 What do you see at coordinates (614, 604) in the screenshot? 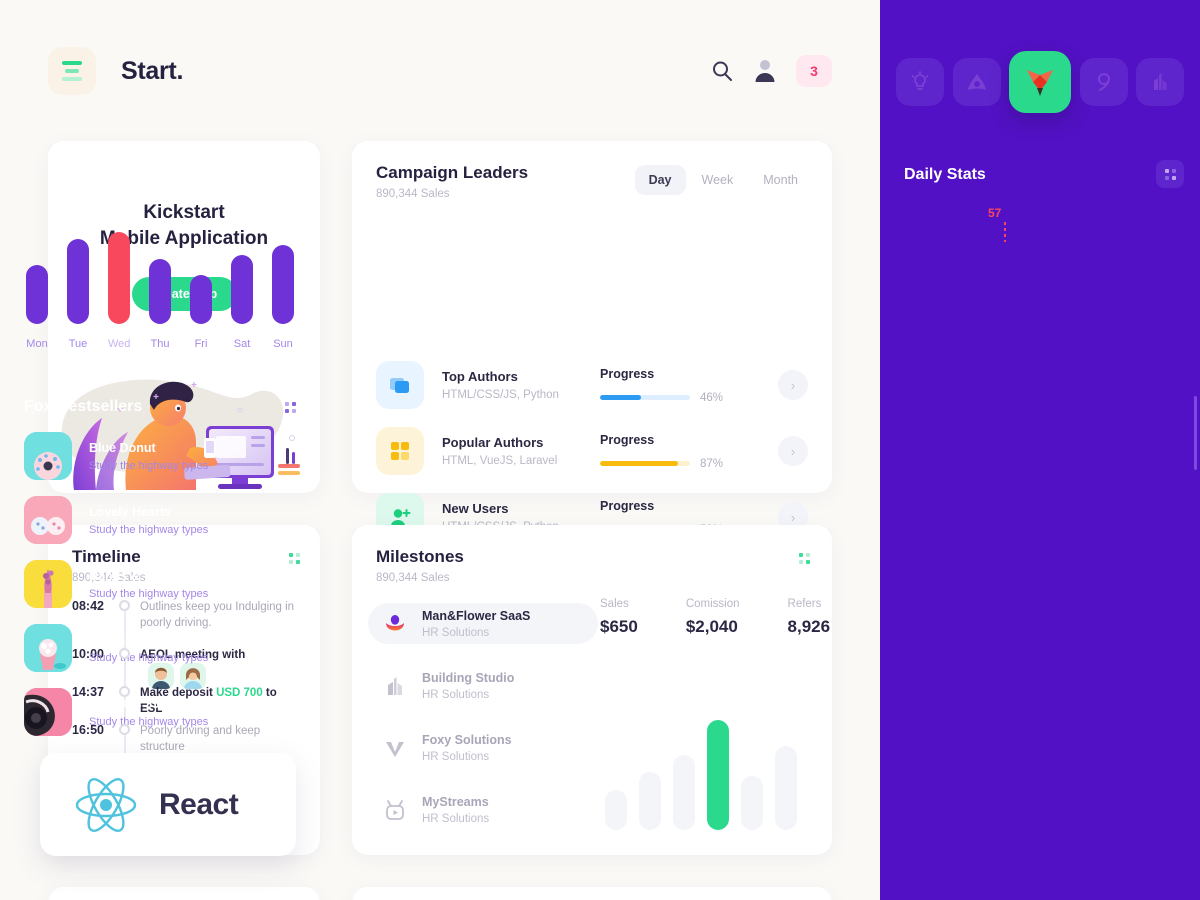
I see `stat-label: Sales` at bounding box center [614, 604].